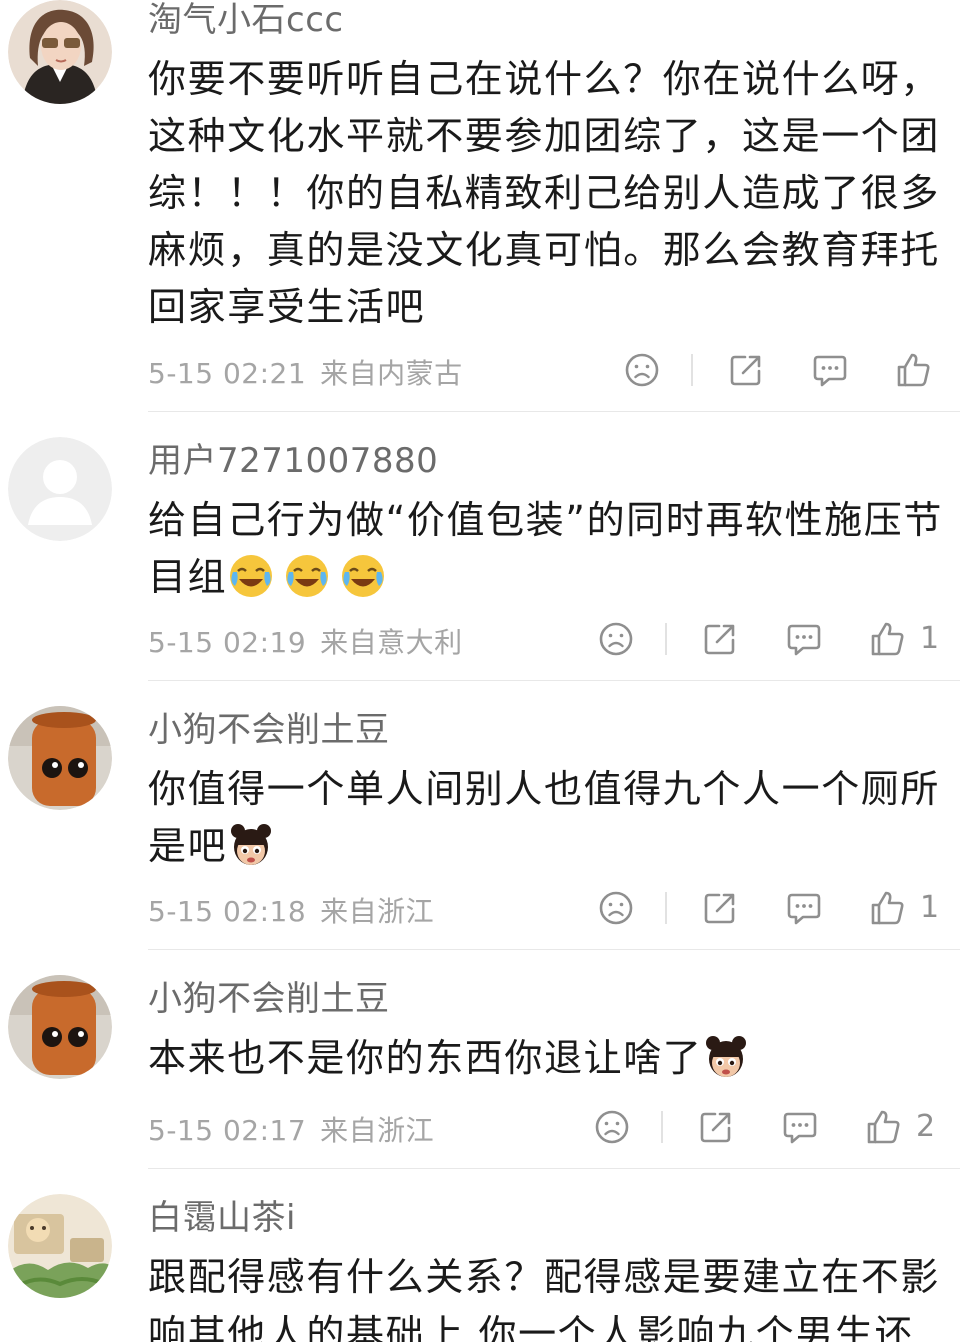 The height and width of the screenshot is (1342, 960). I want to click on location: 来自意大利, so click(391, 642).